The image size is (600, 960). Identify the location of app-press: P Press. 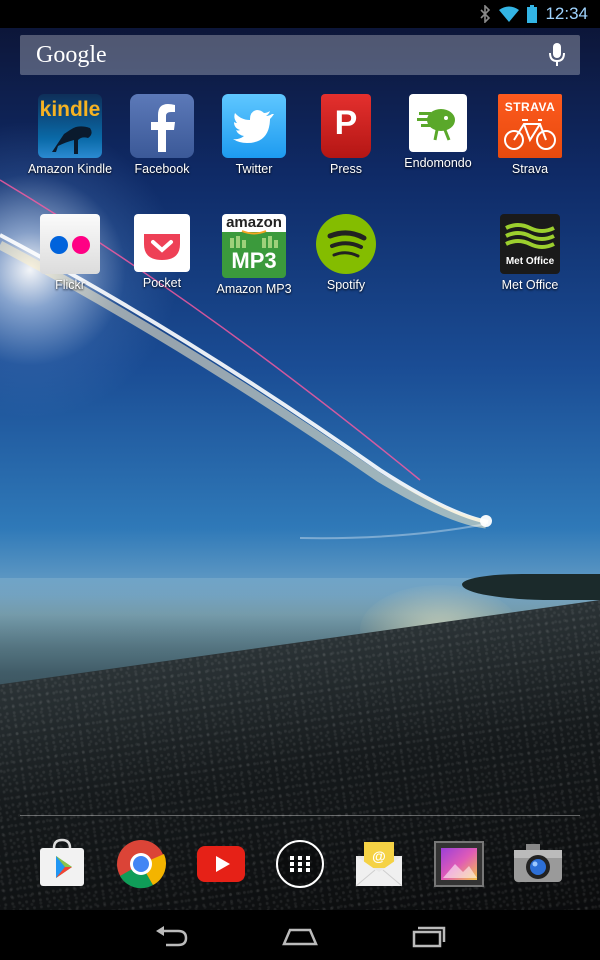
(346, 135).